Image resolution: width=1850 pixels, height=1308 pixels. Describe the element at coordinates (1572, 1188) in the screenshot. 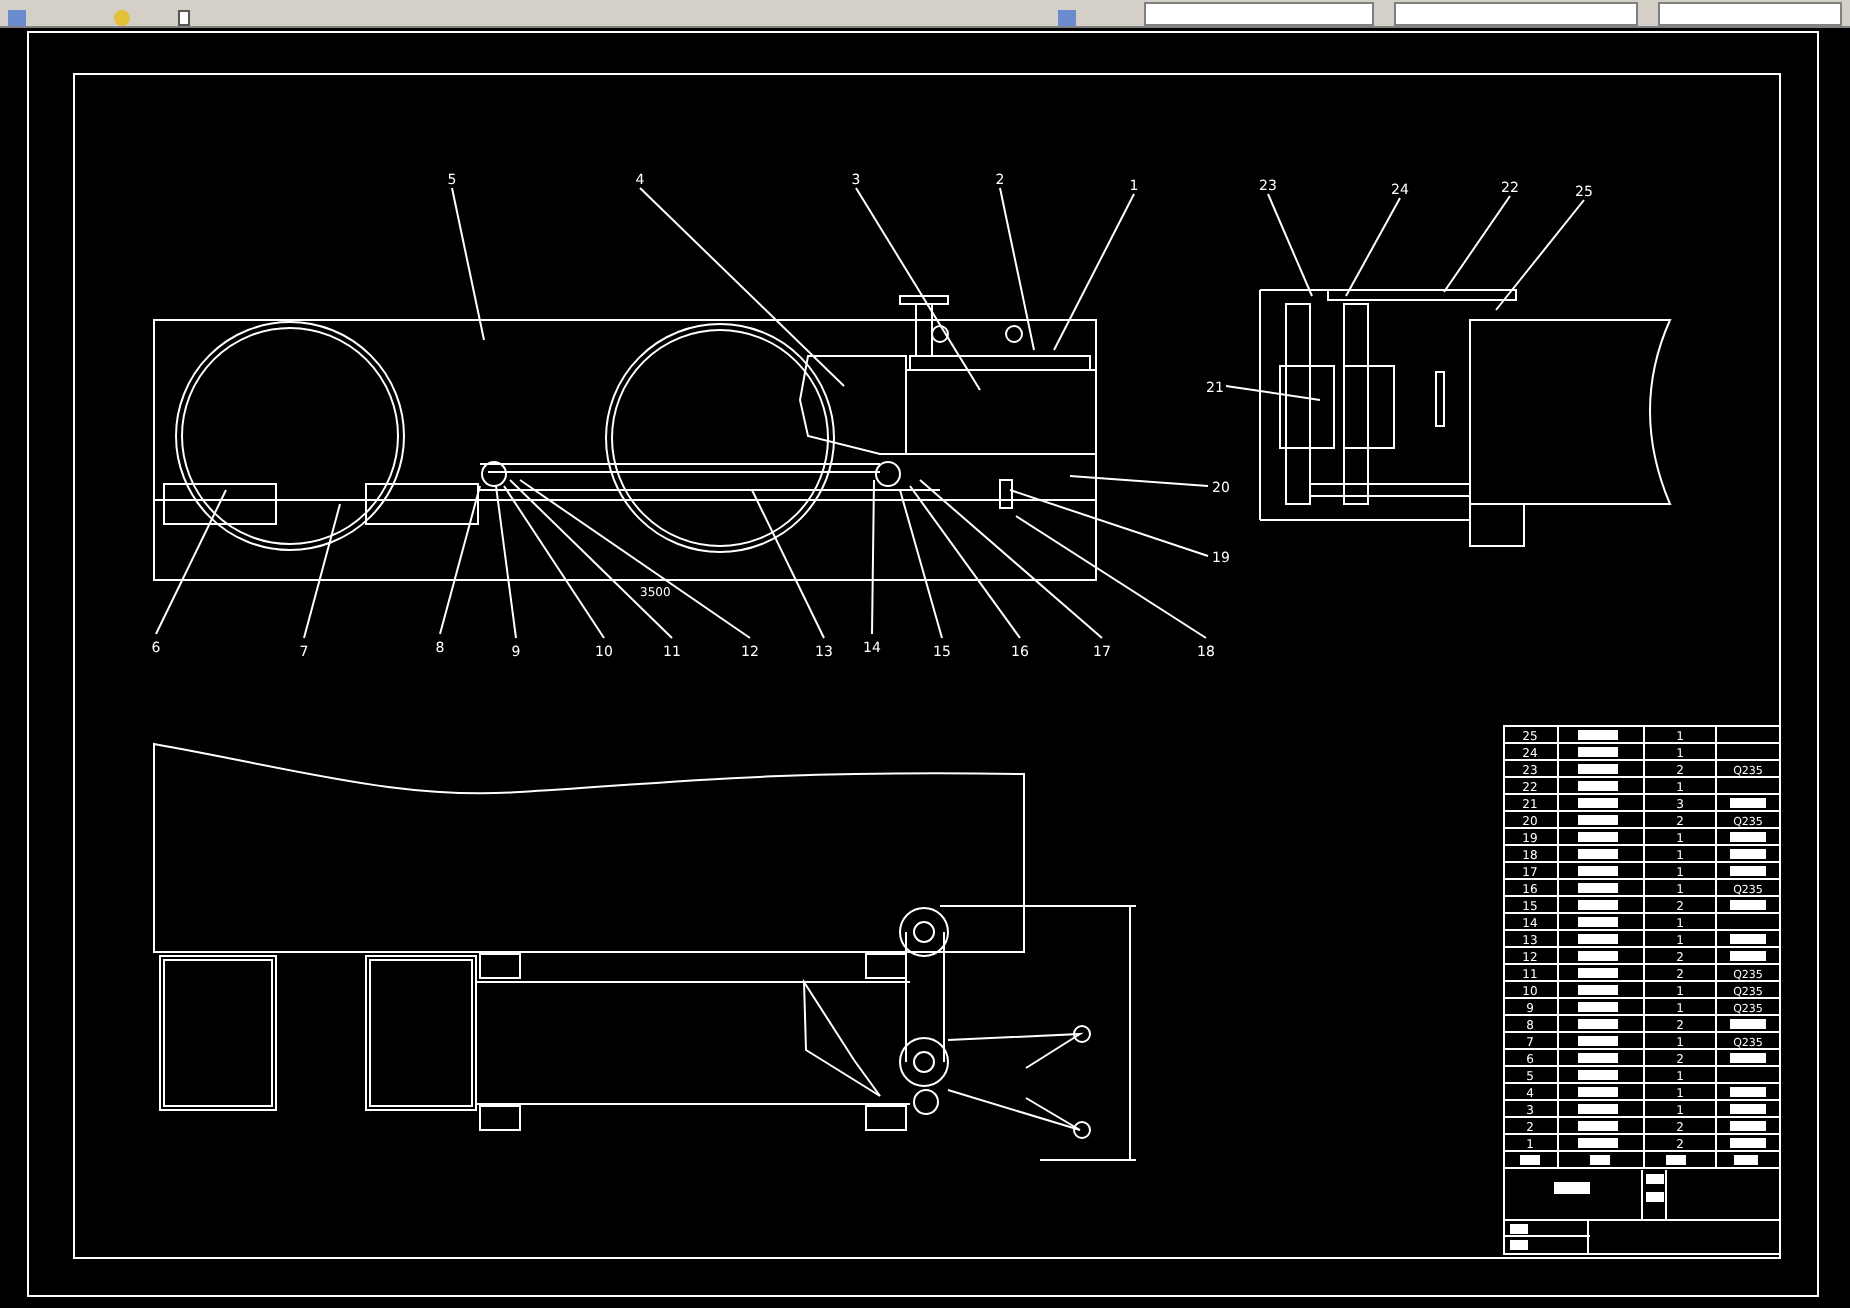

I see `drawing-title-block` at that location.